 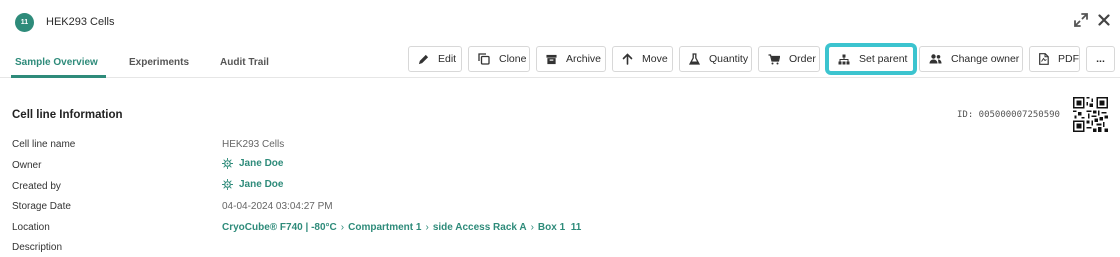 I want to click on set-parent-button: Set parent, so click(x=871, y=59).